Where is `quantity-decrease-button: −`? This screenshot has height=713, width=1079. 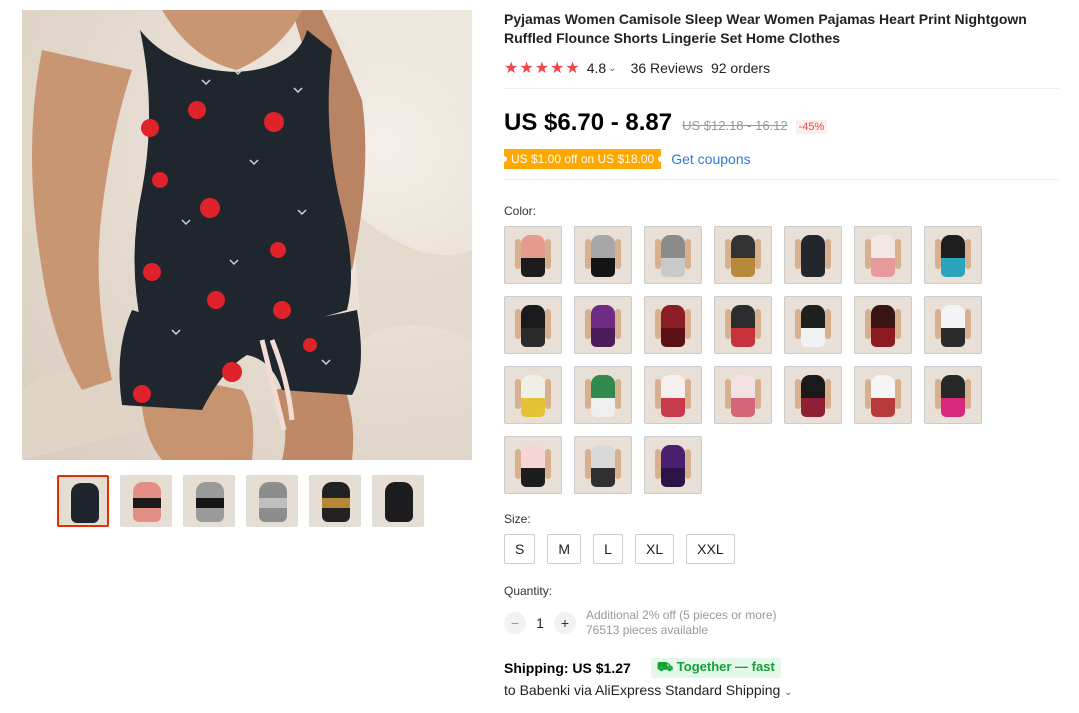
quantity-decrease-button: − is located at coordinates (515, 623).